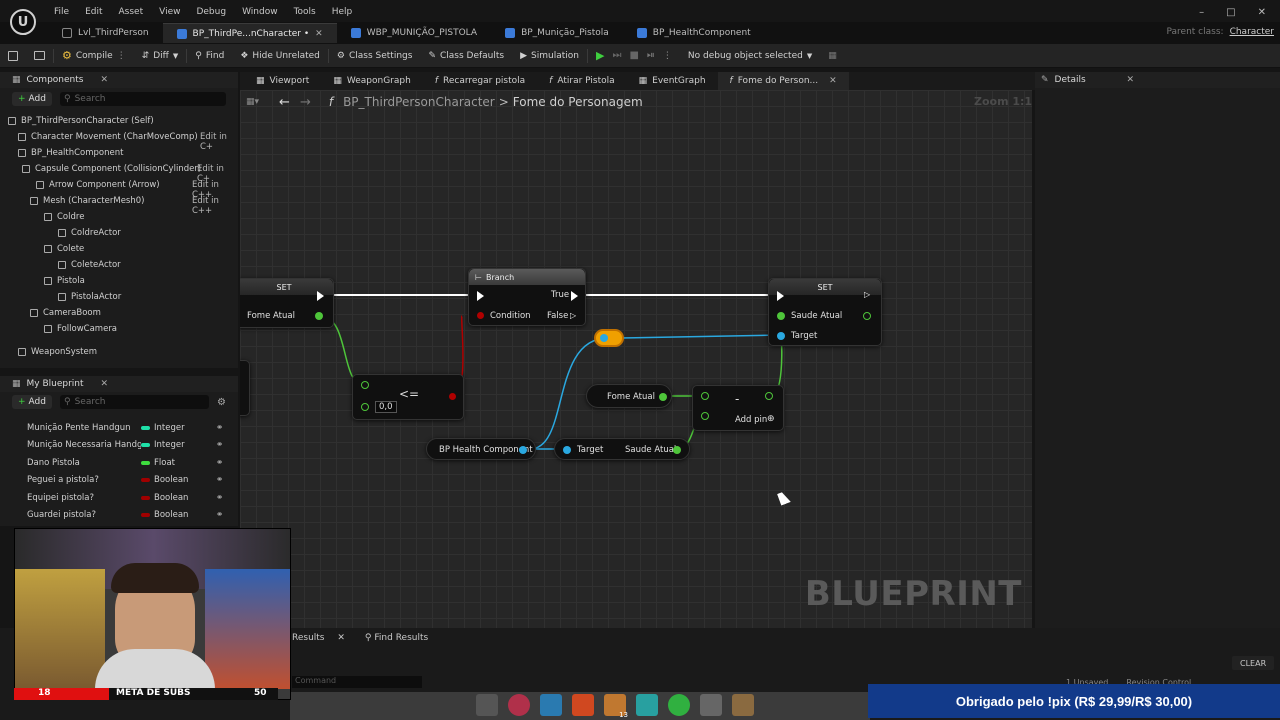 This screenshot has width=1280, height=720. What do you see at coordinates (452, 396) in the screenshot?
I see `bool-out-pin` at bounding box center [452, 396].